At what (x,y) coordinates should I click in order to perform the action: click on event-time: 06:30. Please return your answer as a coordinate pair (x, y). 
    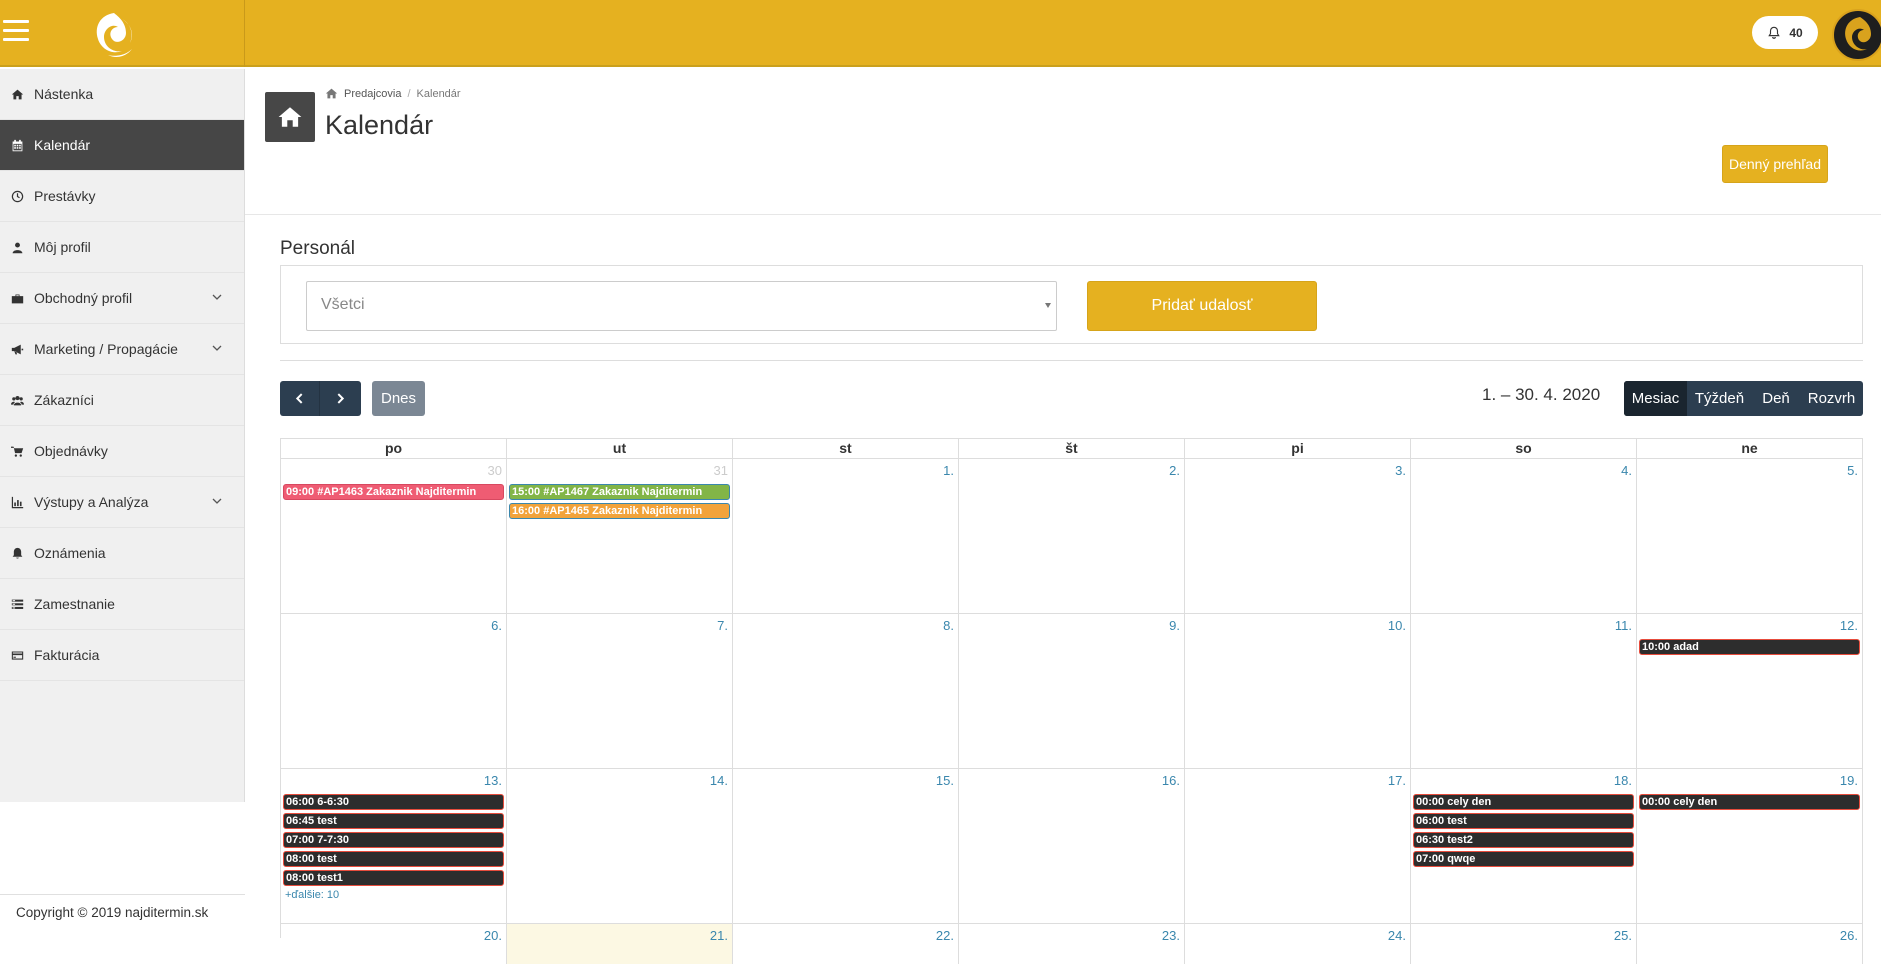
    Looking at the image, I should click on (1432, 840).